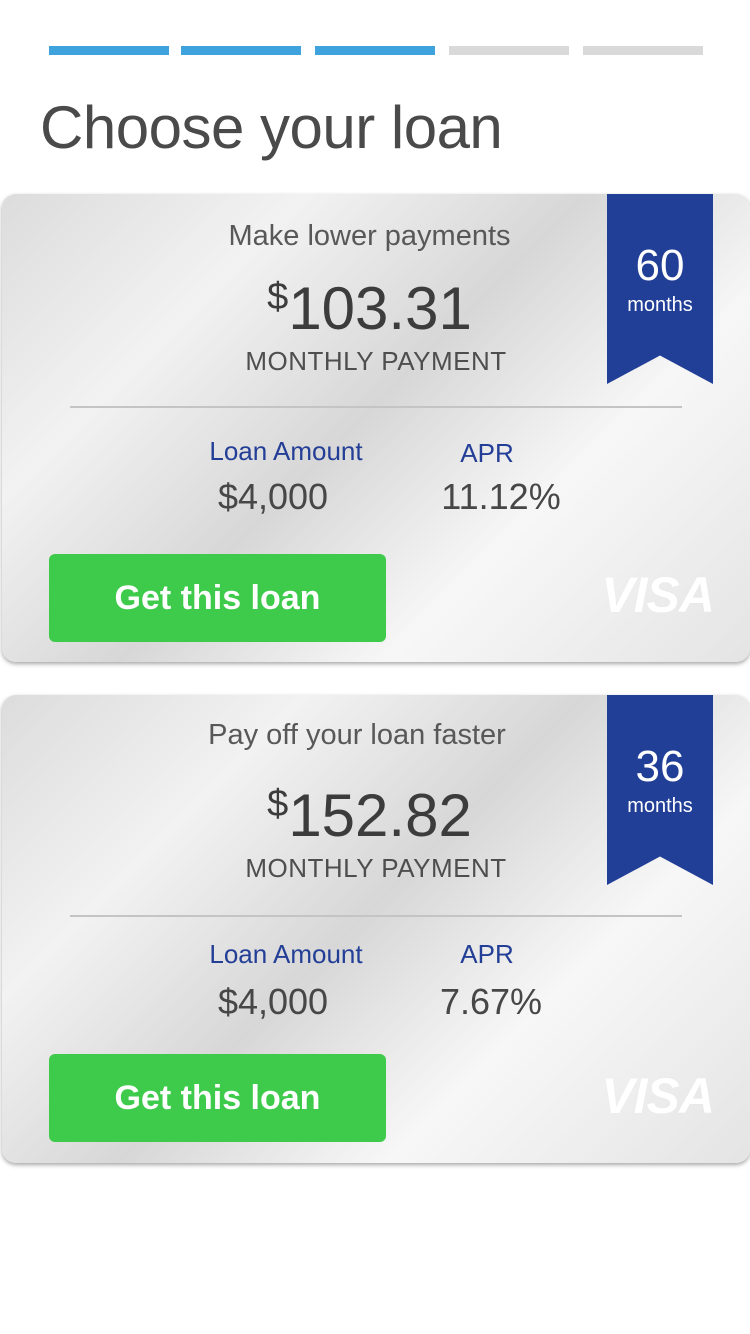  I want to click on step-progress-bar, so click(376, 50).